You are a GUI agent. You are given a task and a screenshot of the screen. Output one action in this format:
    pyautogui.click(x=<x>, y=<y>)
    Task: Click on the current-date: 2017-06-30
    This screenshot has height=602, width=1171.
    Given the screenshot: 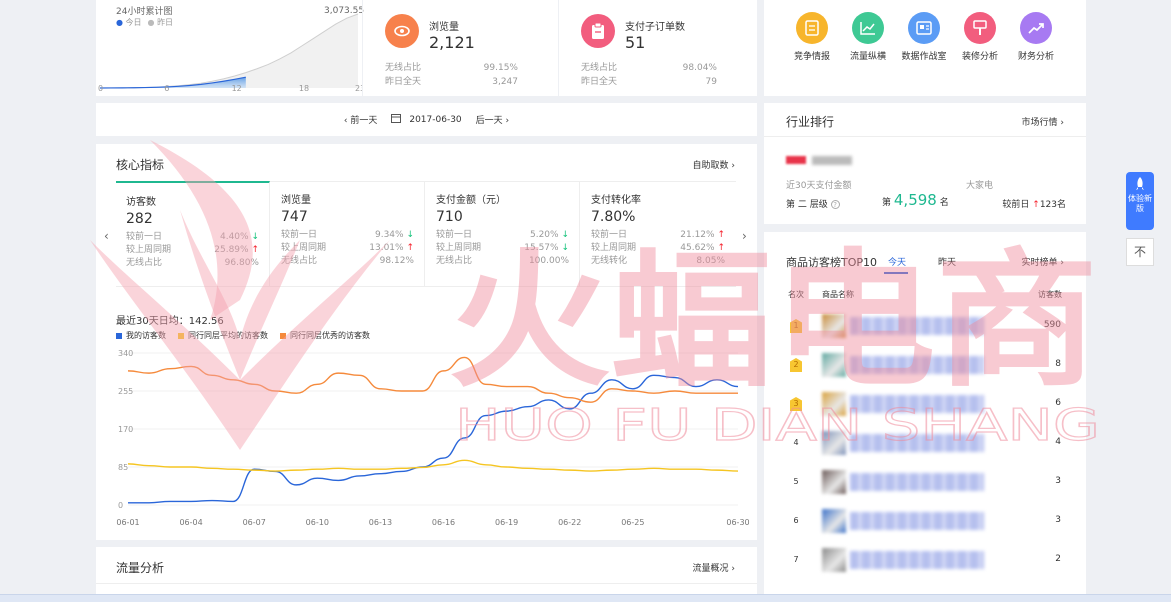 What is the action you would take?
    pyautogui.click(x=435, y=120)
    